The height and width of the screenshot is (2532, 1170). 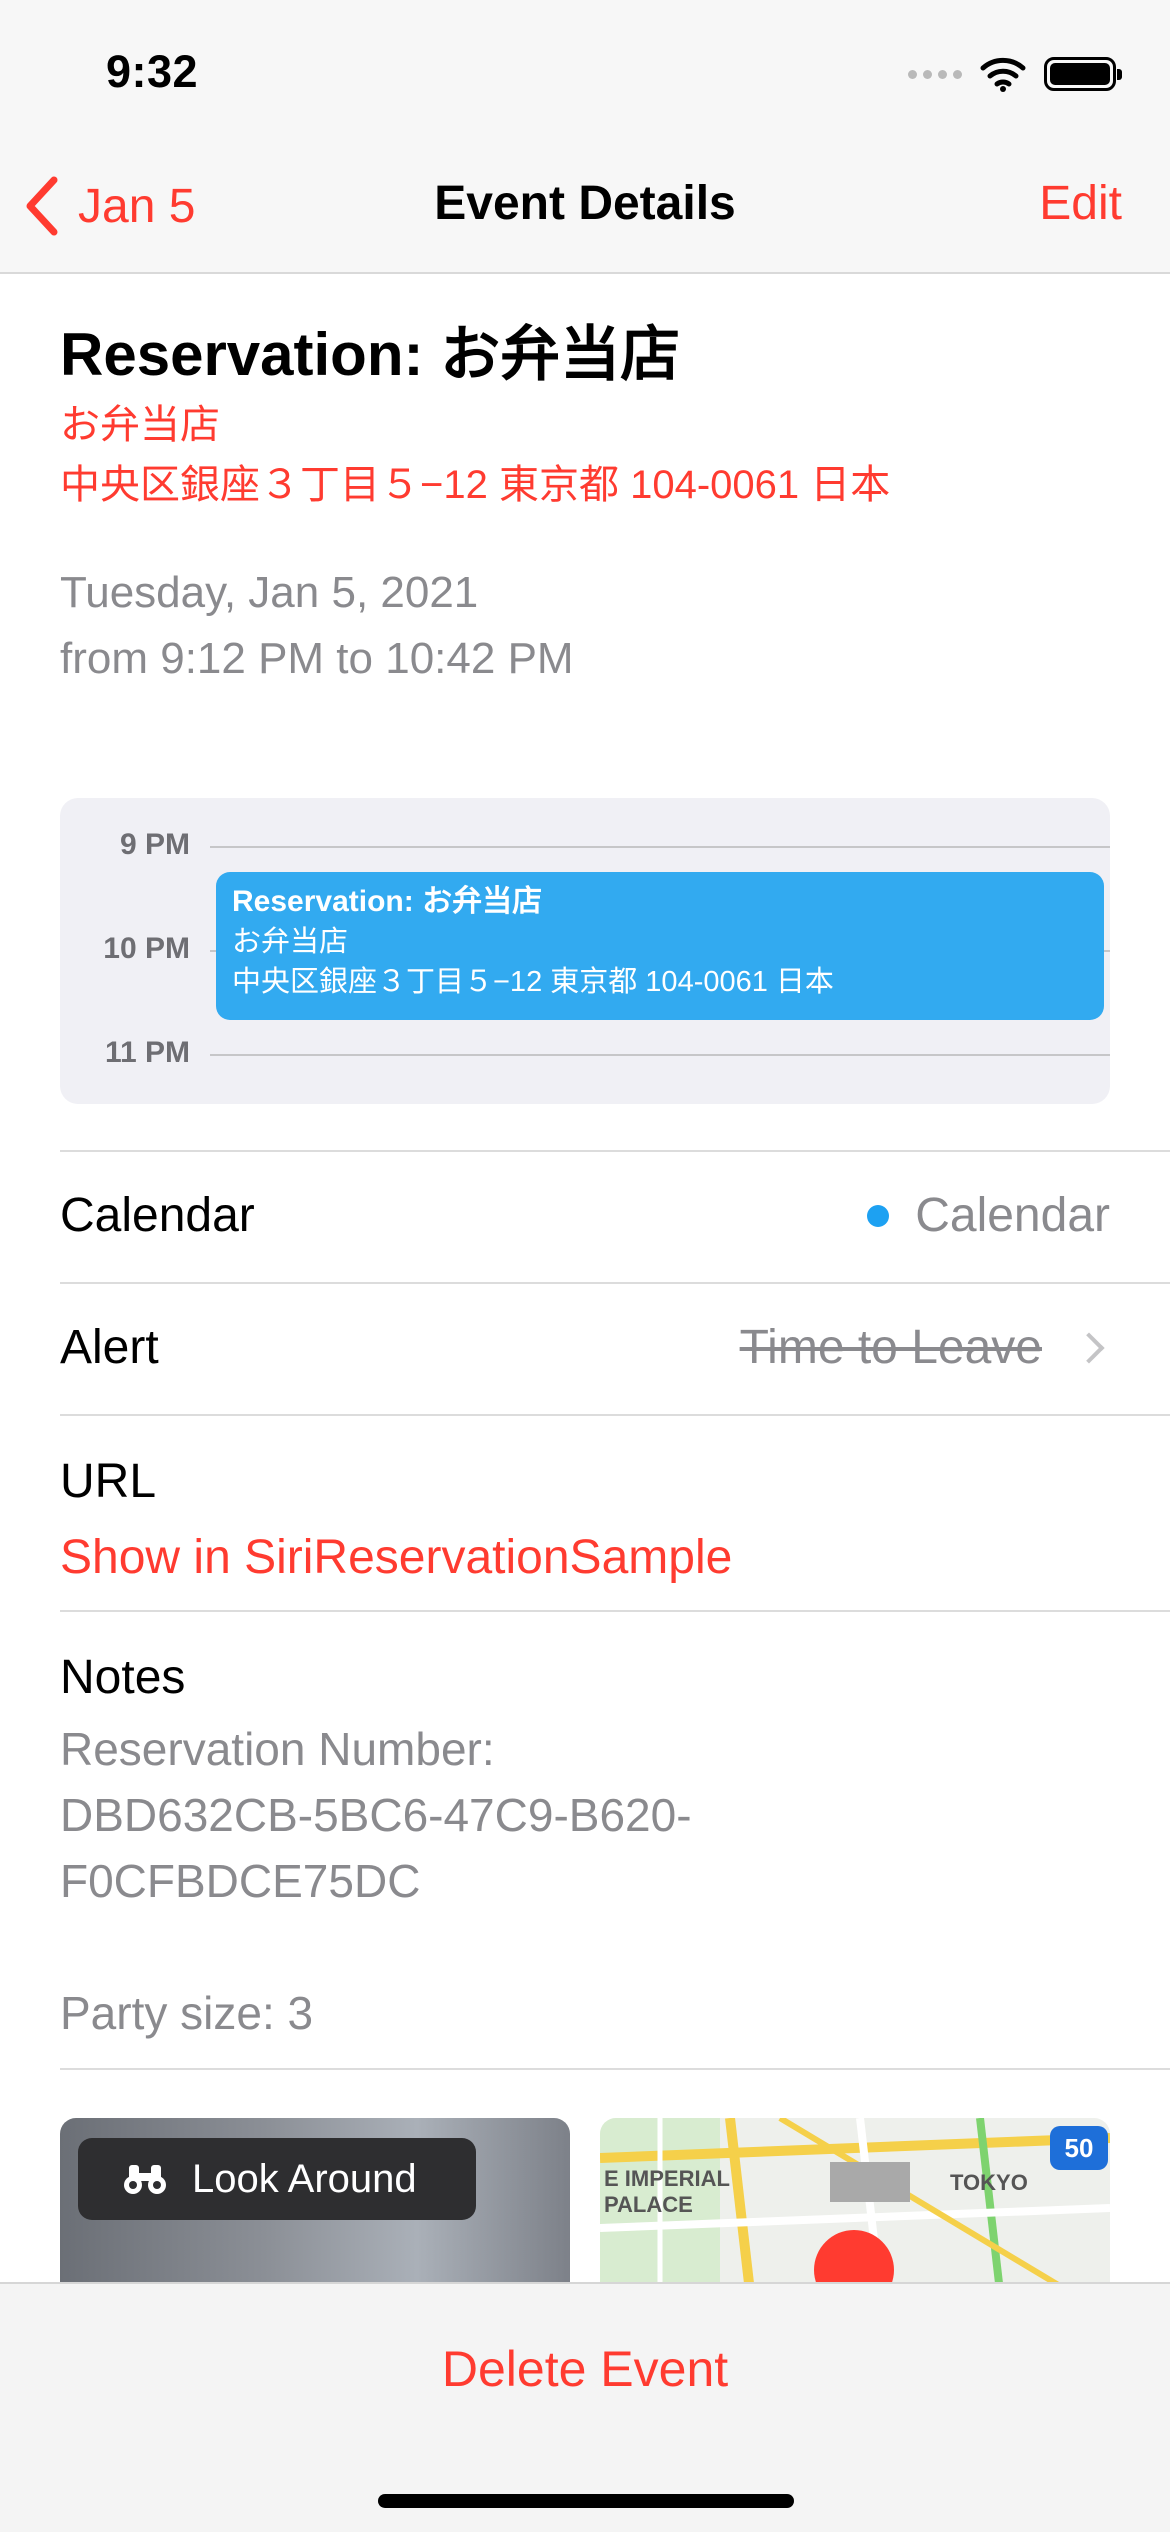 I want to click on alert-label: Alert, so click(x=109, y=1347).